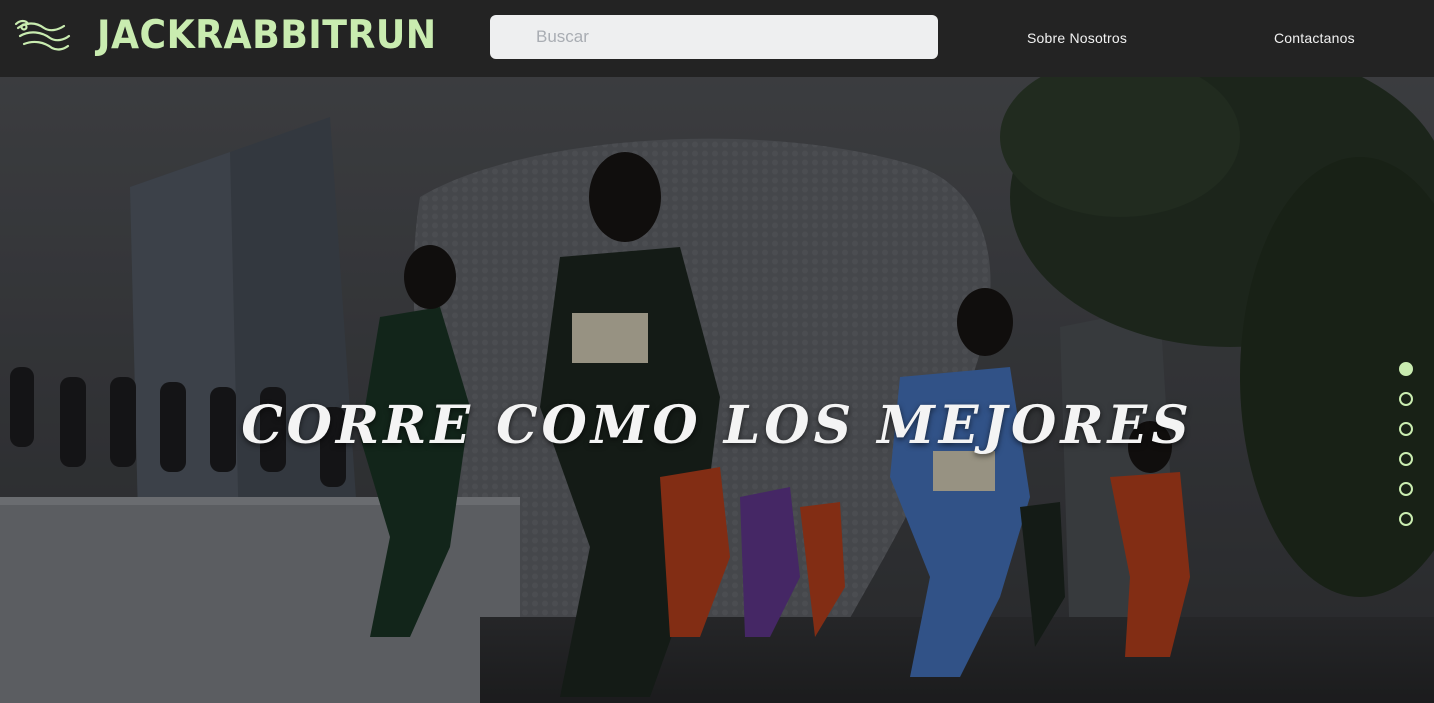 The image size is (1434, 703). I want to click on nav-link-about: Sobre Nosotros, so click(1077, 38).